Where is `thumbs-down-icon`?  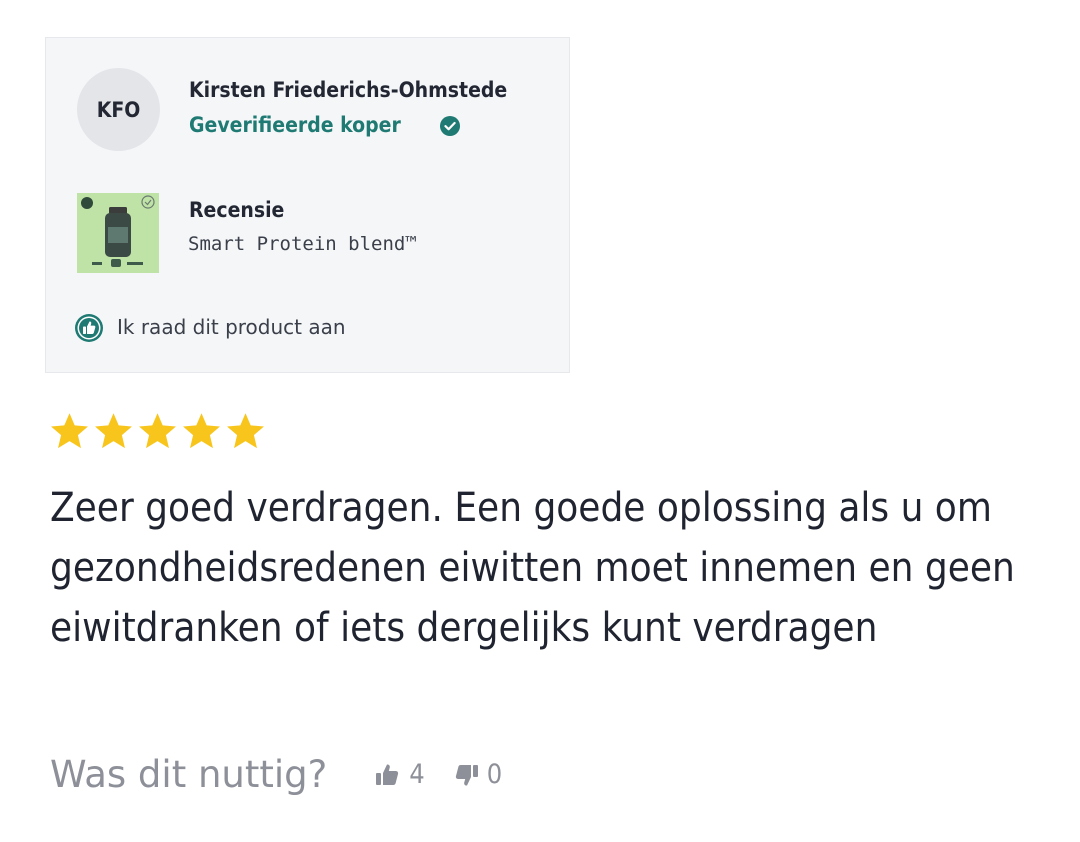
thumbs-down-icon is located at coordinates (466, 775).